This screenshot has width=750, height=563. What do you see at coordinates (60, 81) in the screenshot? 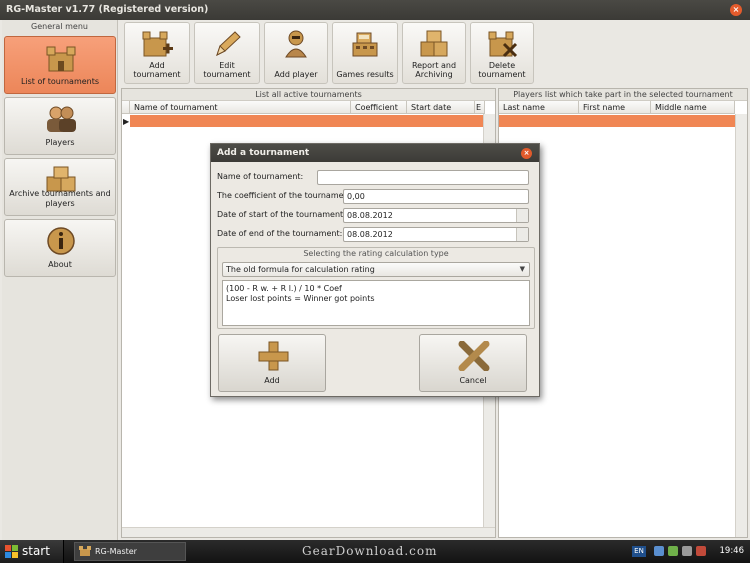
I see `sidebar-item-label: List of tournaments` at bounding box center [60, 81].